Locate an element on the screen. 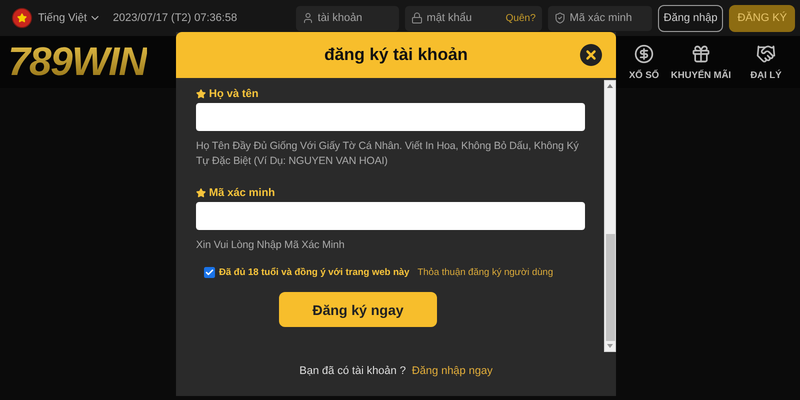  user-icon is located at coordinates (308, 18).